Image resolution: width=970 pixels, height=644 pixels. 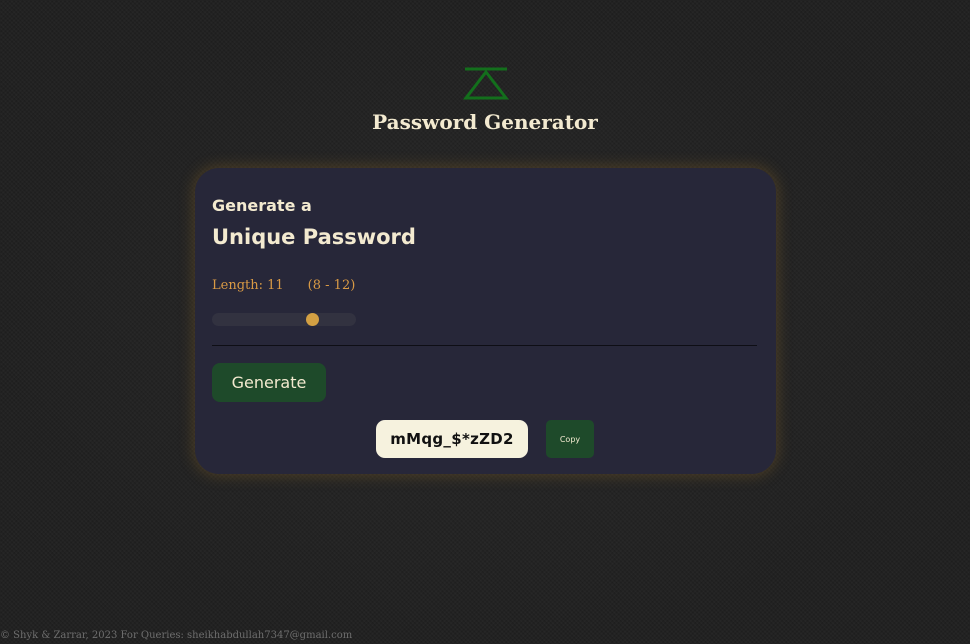 What do you see at coordinates (313, 319) in the screenshot?
I see `slider-thumb` at bounding box center [313, 319].